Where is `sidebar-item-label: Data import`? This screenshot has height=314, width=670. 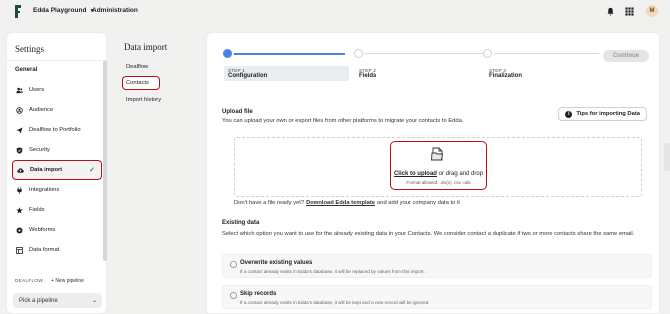
sidebar-item-label: Data import is located at coordinates (46, 170).